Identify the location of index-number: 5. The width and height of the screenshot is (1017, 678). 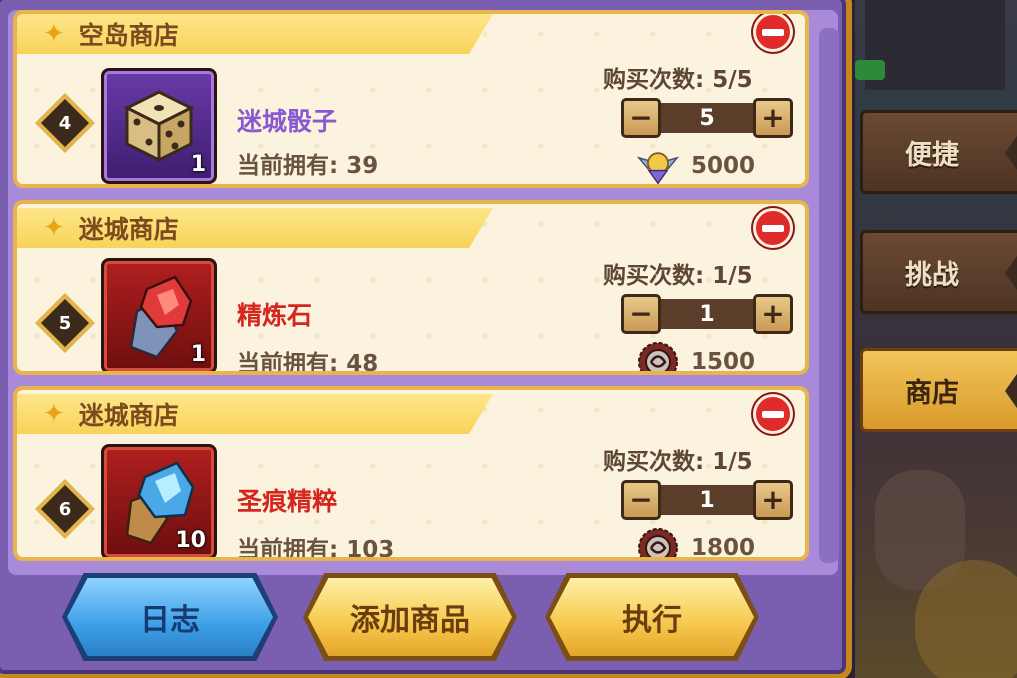
(65, 323).